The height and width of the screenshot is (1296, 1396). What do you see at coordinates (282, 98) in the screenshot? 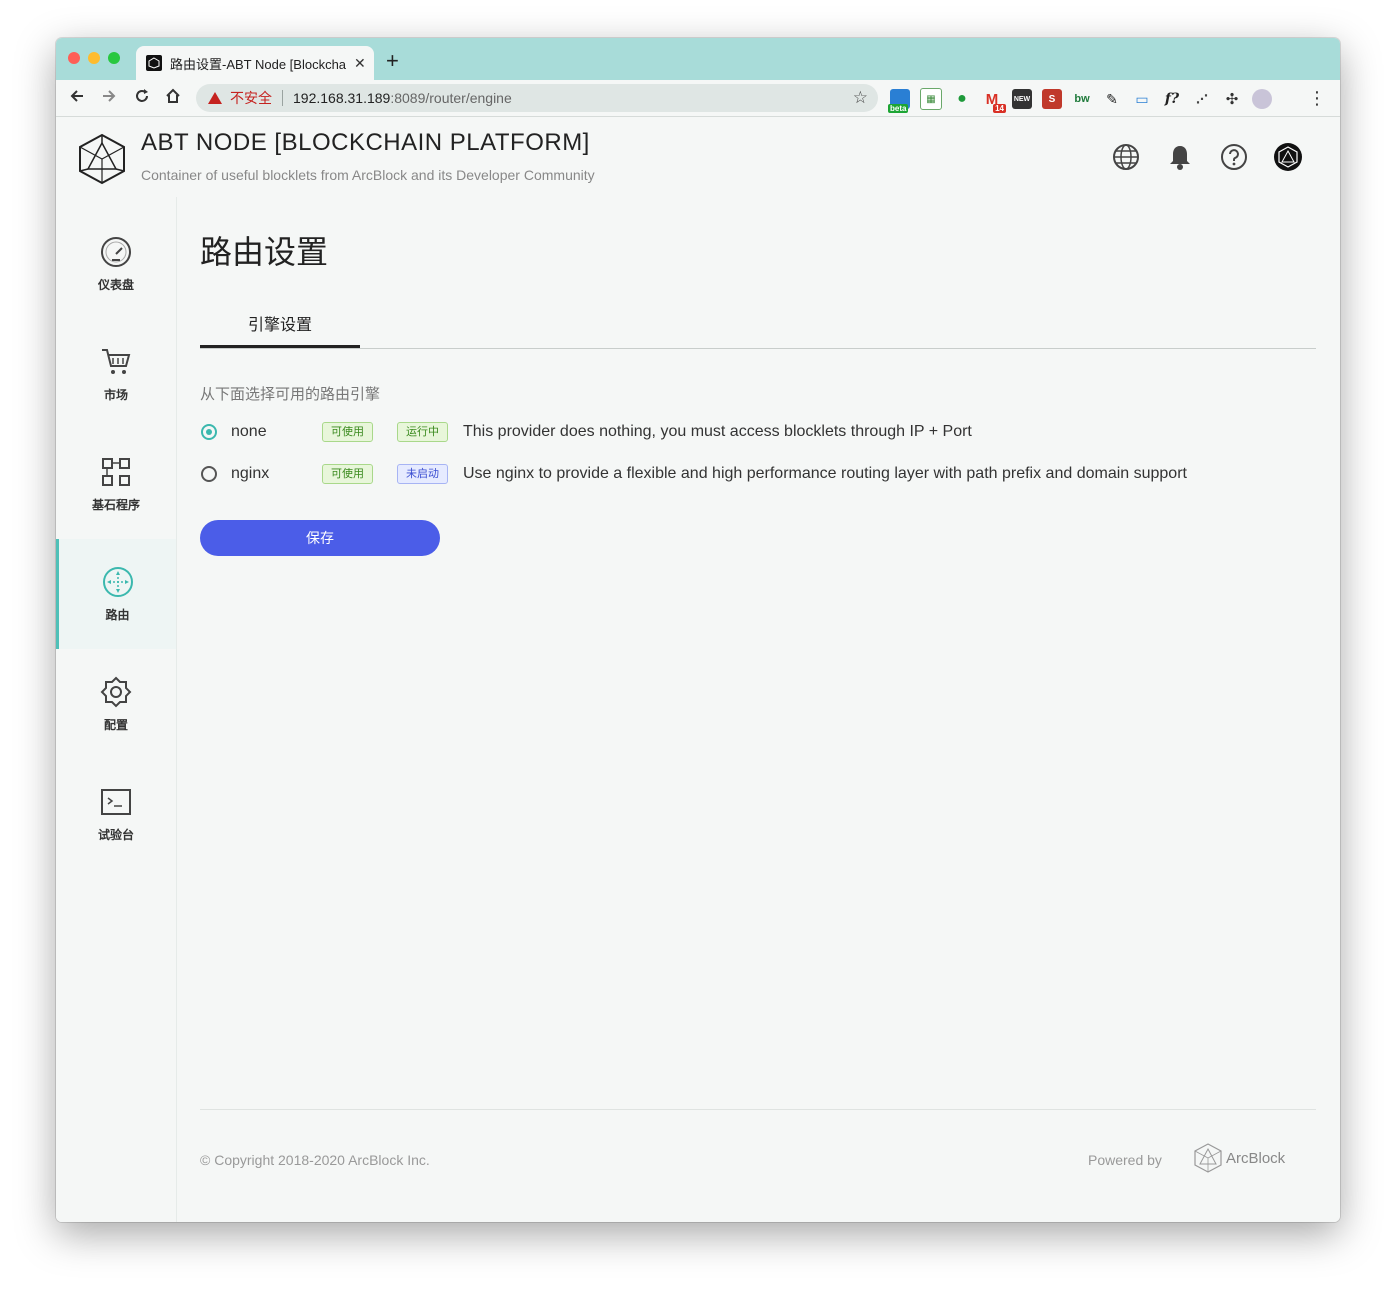
I see `divider` at bounding box center [282, 98].